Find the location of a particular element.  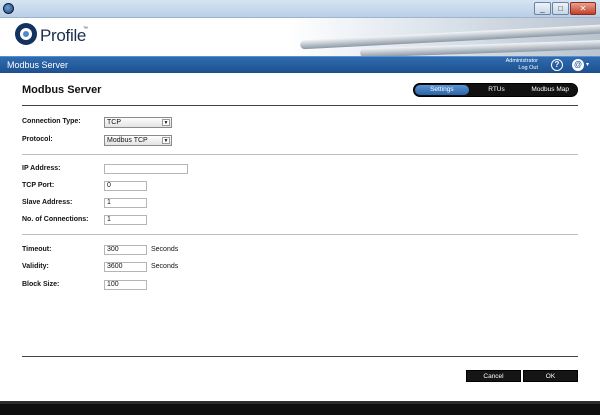

header-title: Modbus Server is located at coordinates (38, 65).